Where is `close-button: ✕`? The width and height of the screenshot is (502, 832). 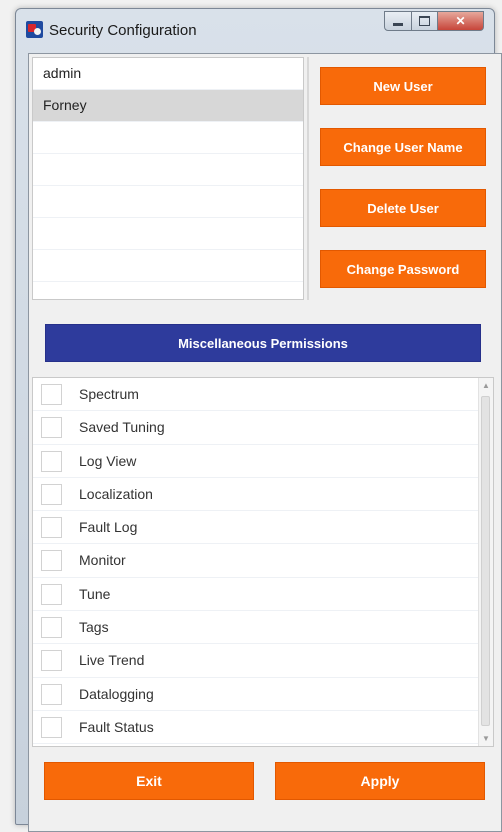
close-button: ✕ is located at coordinates (461, 21).